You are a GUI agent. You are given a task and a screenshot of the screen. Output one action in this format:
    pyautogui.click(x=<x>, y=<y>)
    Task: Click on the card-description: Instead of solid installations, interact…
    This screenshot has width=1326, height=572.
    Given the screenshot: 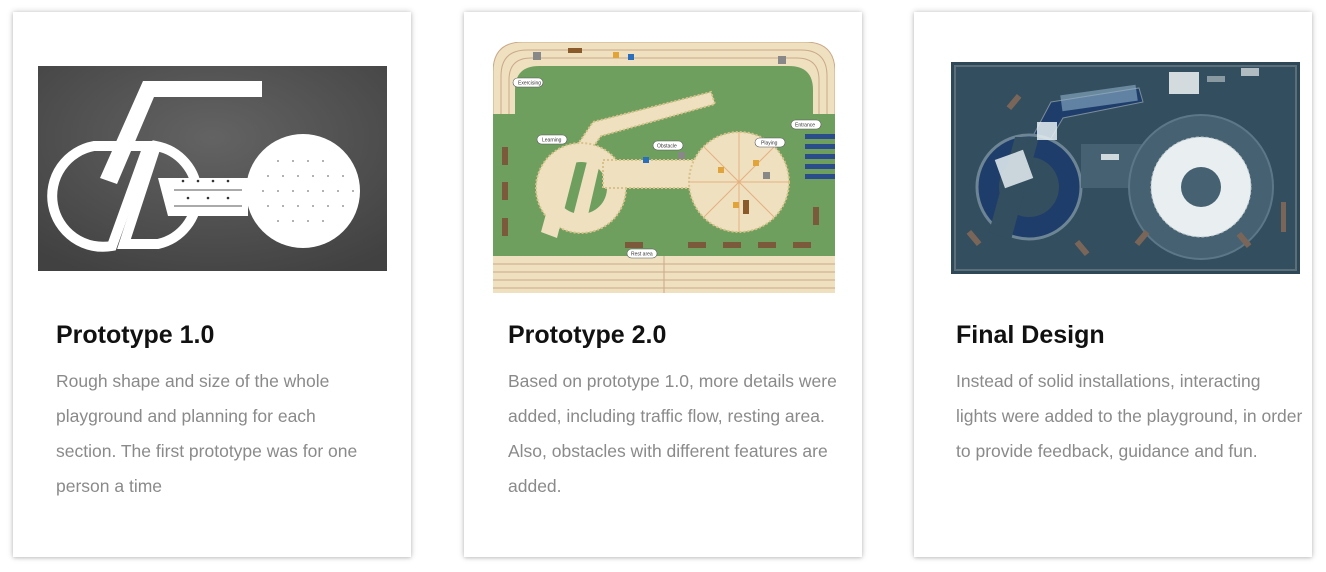 What is the action you would take?
    pyautogui.click(x=1129, y=416)
    